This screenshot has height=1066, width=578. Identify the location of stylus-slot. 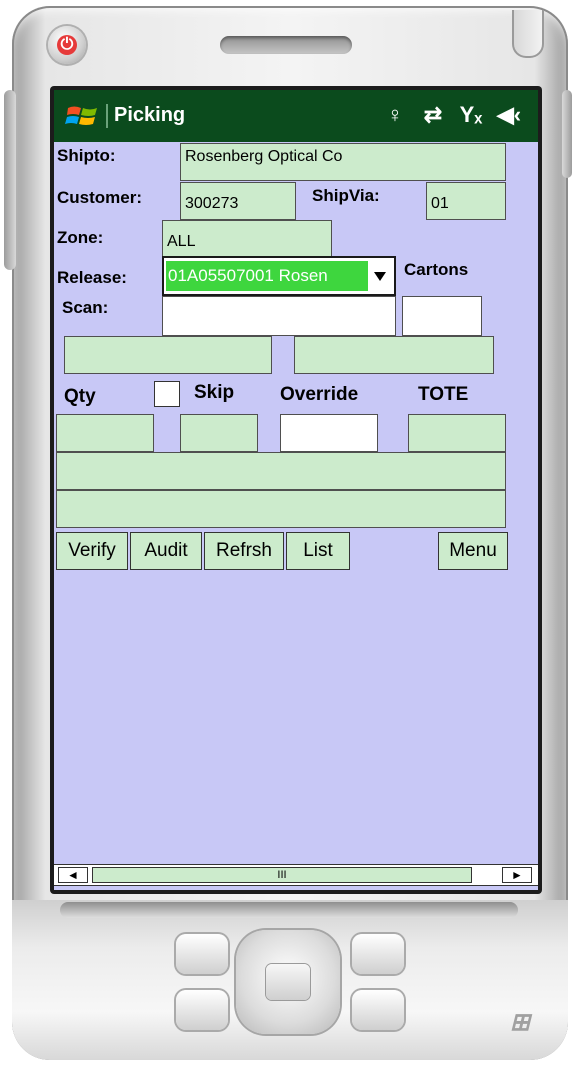
(528, 34).